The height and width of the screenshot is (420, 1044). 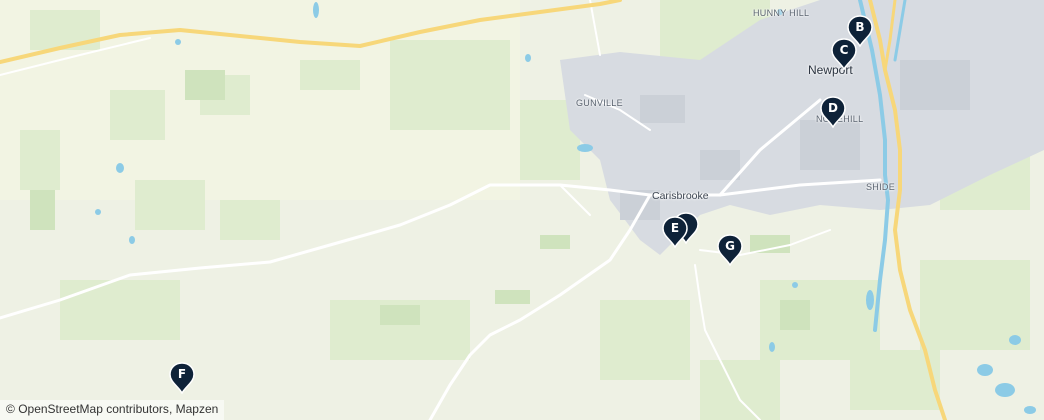 I want to click on place-label-carisbrooke: Carisbrooke, so click(x=680, y=196).